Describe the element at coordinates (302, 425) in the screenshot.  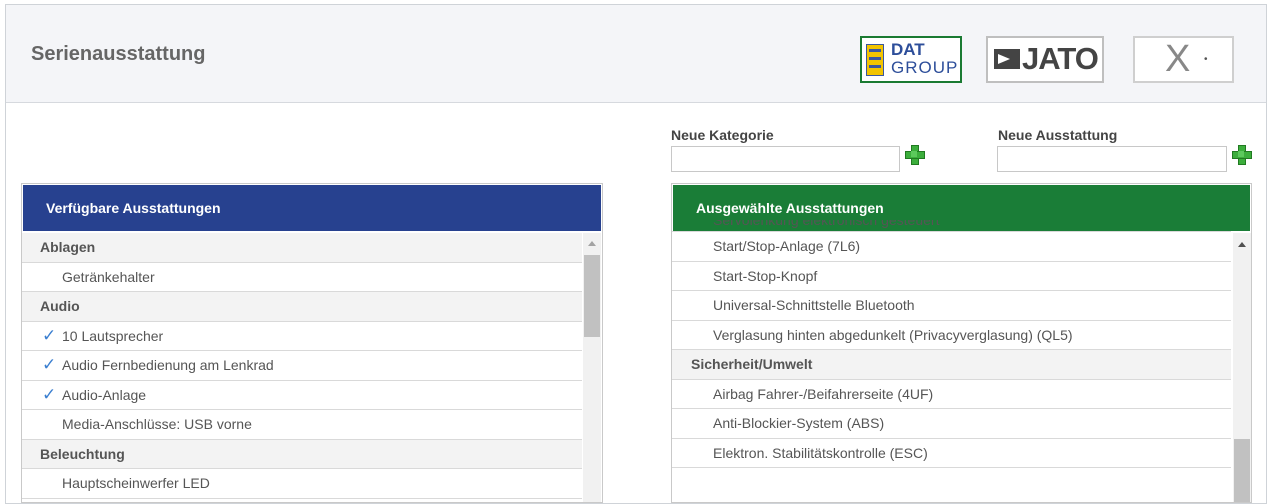
I see `equipment-row: Media-Anschlüsse: USB vorne` at that location.